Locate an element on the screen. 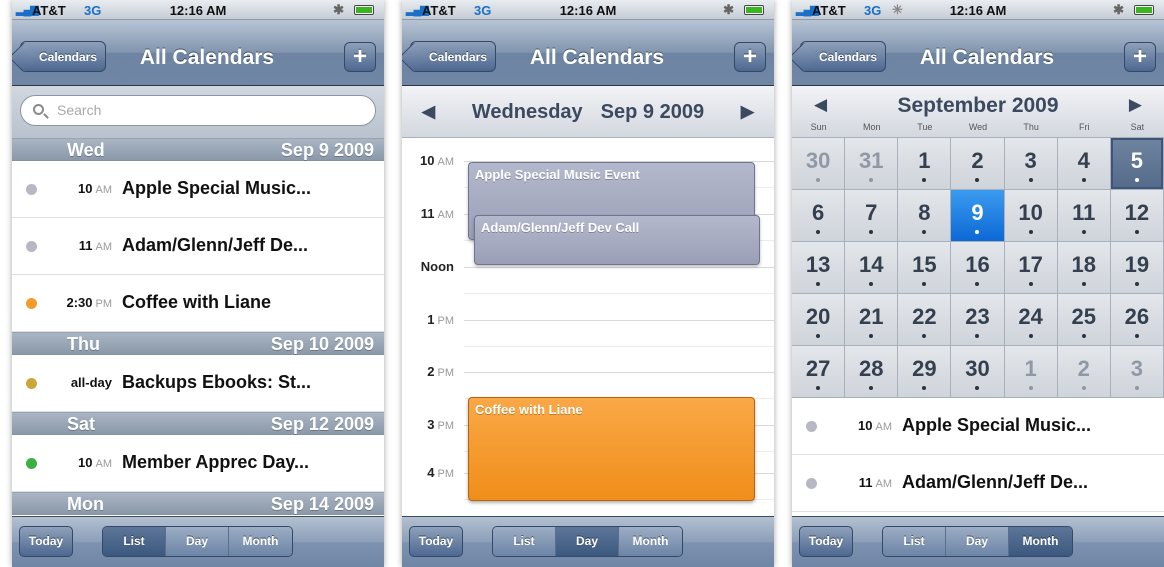 The height and width of the screenshot is (567, 1164). calendar-day-cell: 28 is located at coordinates (872, 372).